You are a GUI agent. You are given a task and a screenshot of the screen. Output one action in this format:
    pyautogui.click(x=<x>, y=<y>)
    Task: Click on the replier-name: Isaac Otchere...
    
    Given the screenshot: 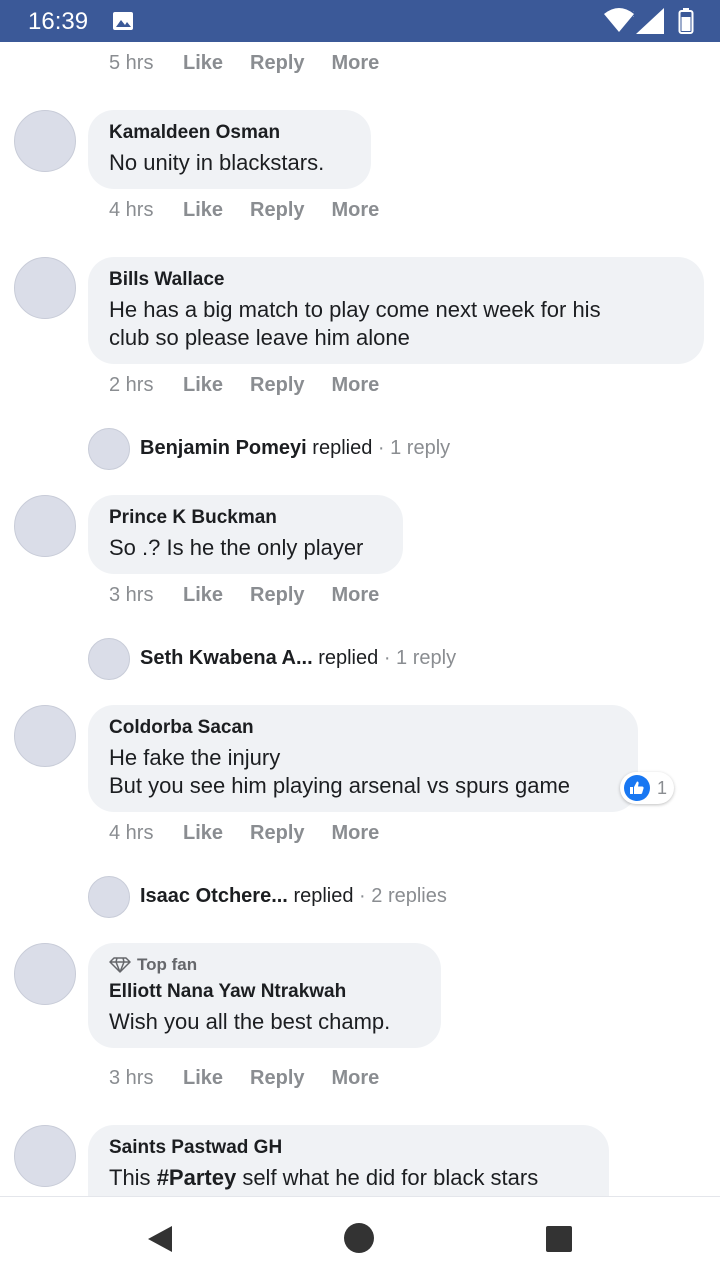 What is the action you would take?
    pyautogui.click(x=214, y=896)
    